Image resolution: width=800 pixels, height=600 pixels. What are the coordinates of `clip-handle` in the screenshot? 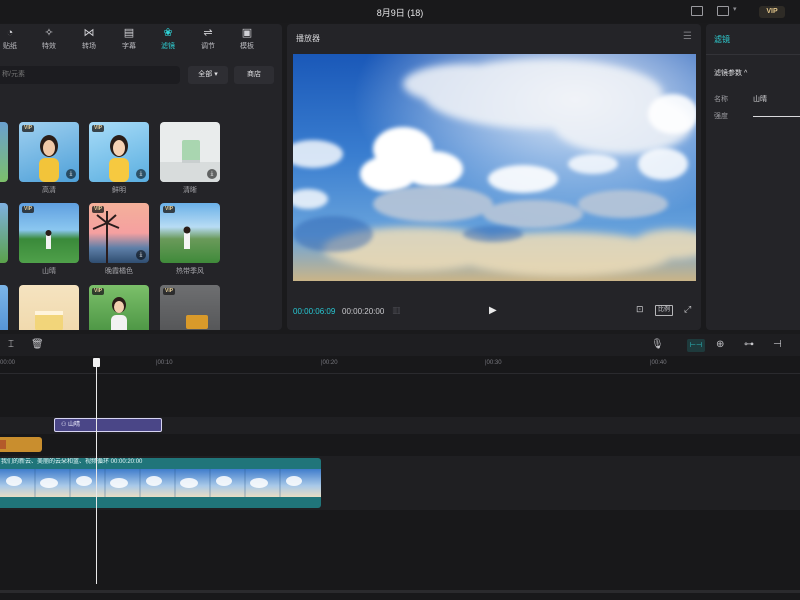 It's located at (3, 444).